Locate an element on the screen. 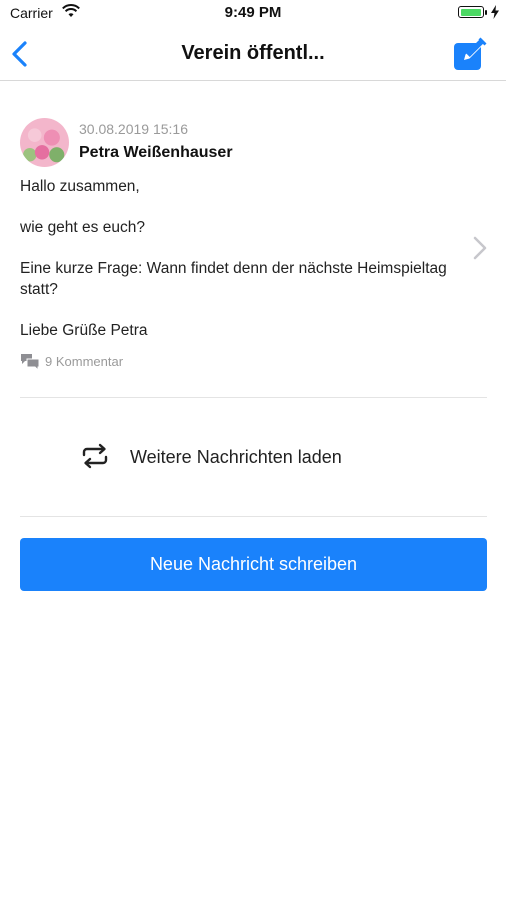 Image resolution: width=506 pixels, height=900 pixels. load-more-label: Weitere Nachrichten laden is located at coordinates (236, 457).